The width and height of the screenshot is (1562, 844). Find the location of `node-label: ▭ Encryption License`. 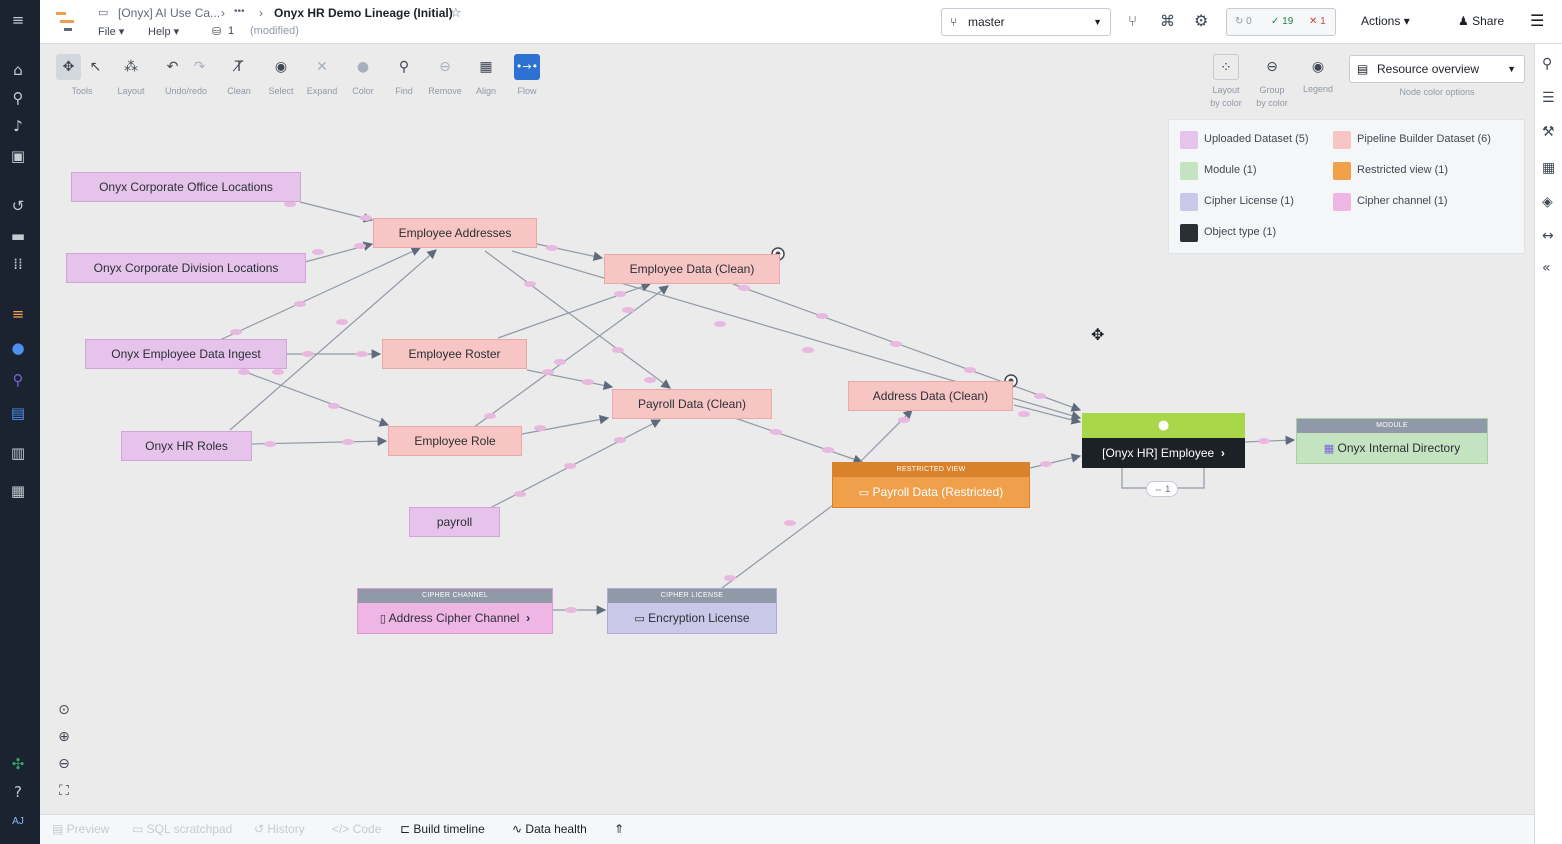

node-label: ▭ Encryption License is located at coordinates (692, 618).